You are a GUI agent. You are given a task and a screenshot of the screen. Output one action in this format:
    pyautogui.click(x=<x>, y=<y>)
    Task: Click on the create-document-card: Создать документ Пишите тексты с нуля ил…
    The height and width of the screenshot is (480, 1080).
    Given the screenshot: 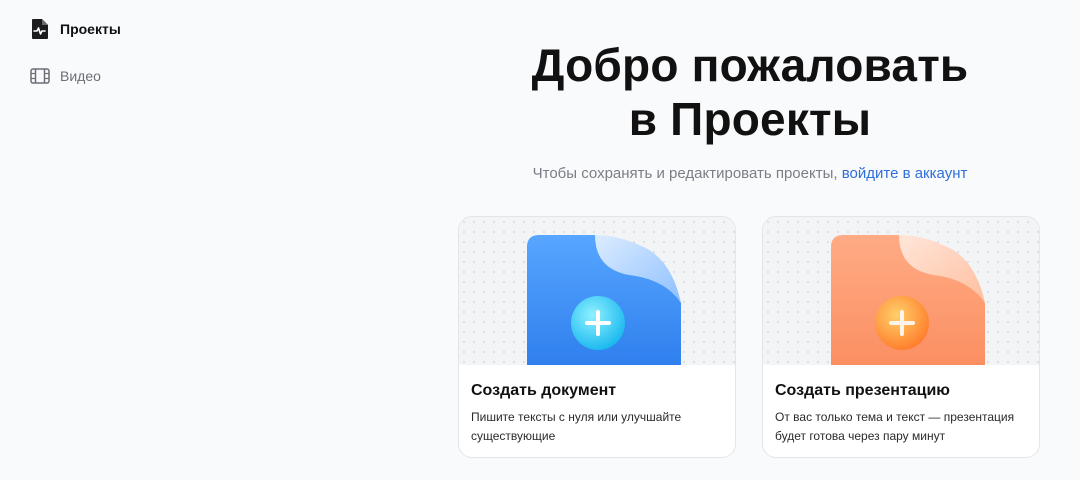 What is the action you would take?
    pyautogui.click(x=597, y=337)
    